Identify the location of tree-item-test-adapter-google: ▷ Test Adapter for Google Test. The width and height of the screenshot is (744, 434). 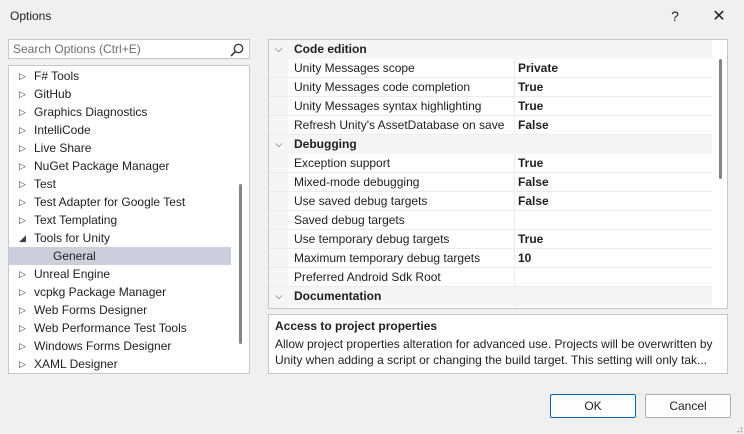
(120, 202).